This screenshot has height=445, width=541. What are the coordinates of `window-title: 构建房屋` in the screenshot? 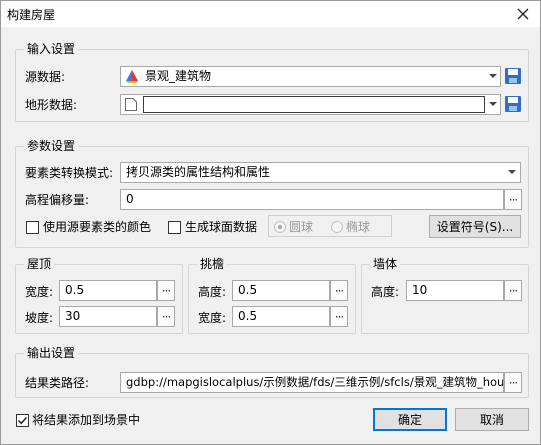 It's located at (31, 15).